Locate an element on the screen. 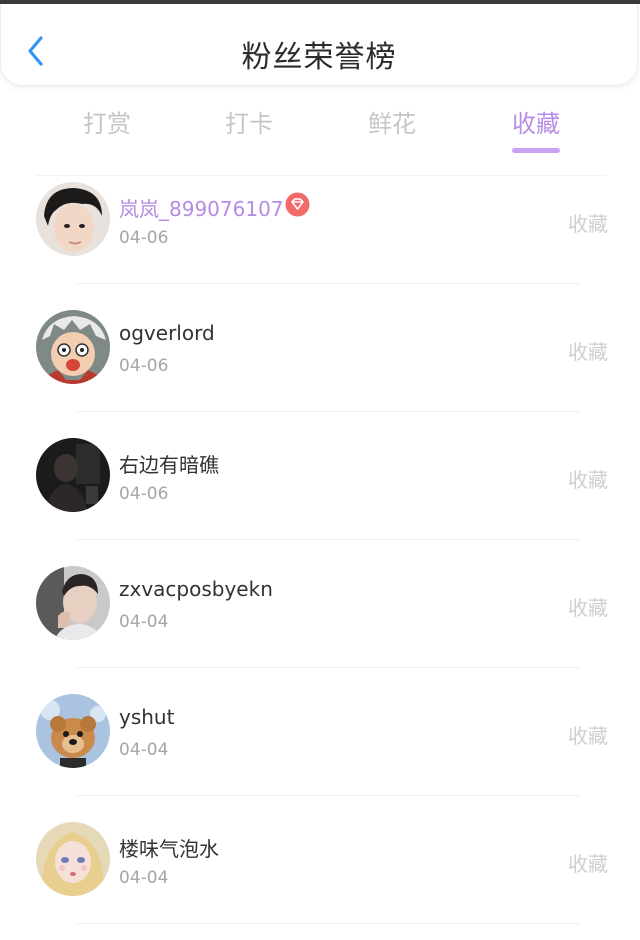  fan-row: 右边有暗礁 04-06 收藏 is located at coordinates (320, 476).